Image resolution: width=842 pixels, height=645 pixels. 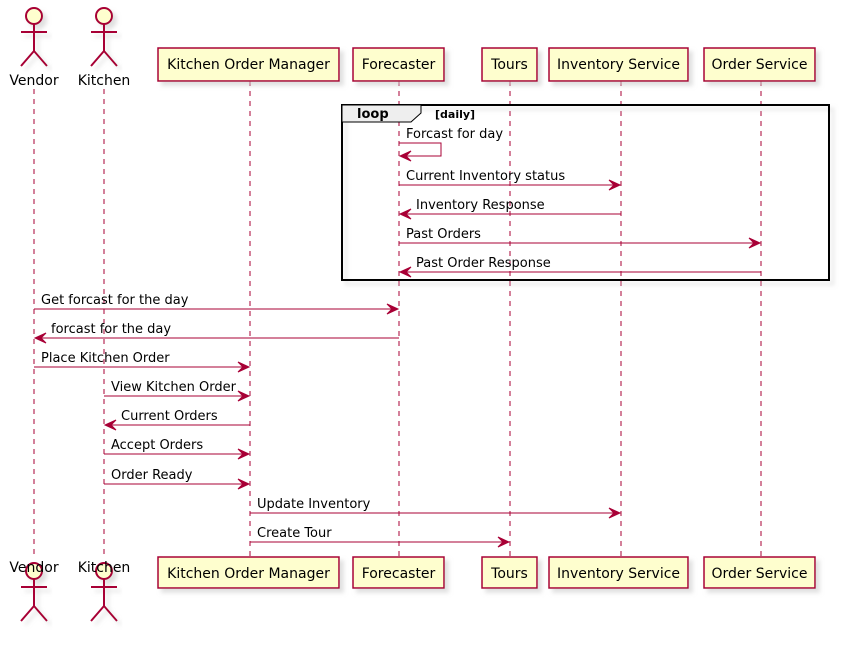 What do you see at coordinates (34, 37) in the screenshot?
I see `actor-vendor-top` at bounding box center [34, 37].